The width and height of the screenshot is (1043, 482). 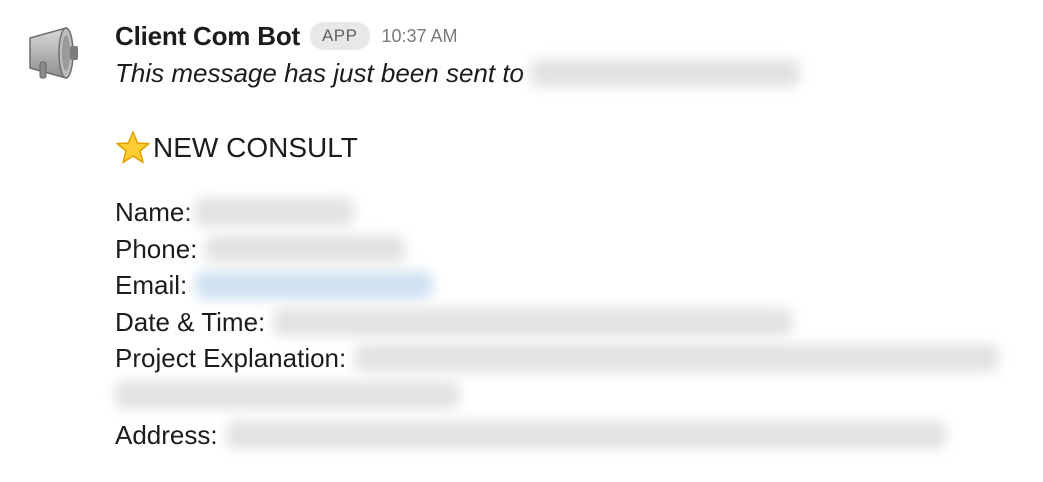 I want to click on field-email: Email:, so click(x=579, y=285).